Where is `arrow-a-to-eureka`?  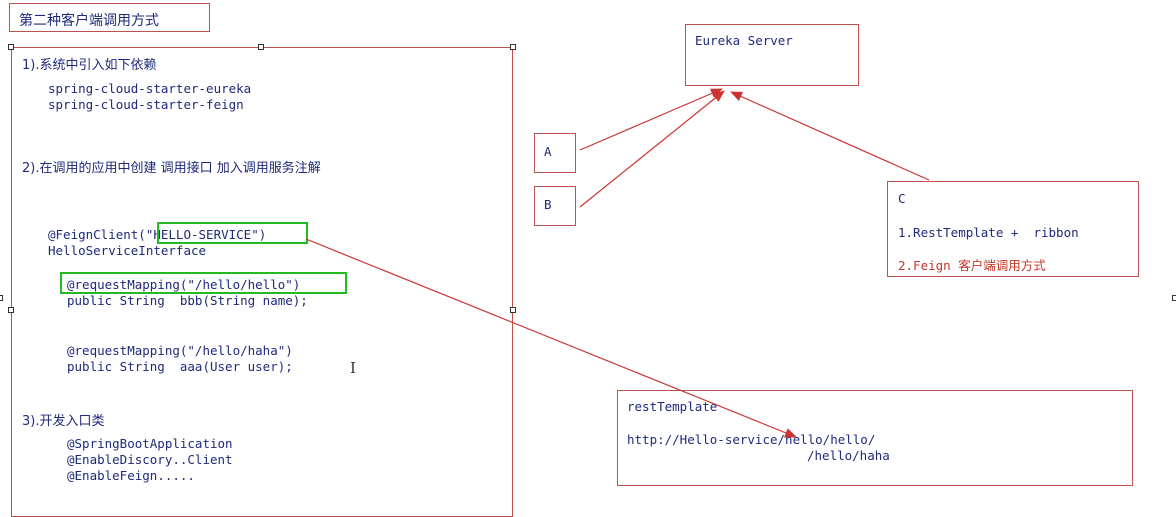
arrow-a-to-eureka is located at coordinates (651, 119).